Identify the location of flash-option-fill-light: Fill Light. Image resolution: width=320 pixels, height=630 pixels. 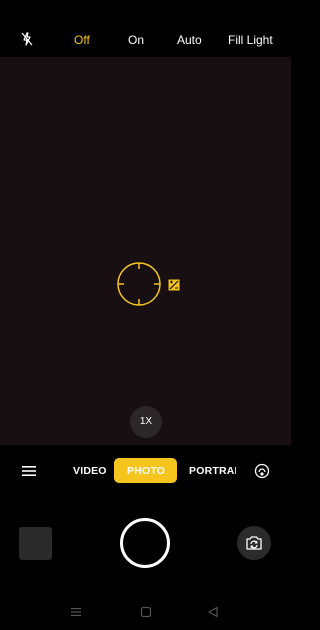
(250, 40).